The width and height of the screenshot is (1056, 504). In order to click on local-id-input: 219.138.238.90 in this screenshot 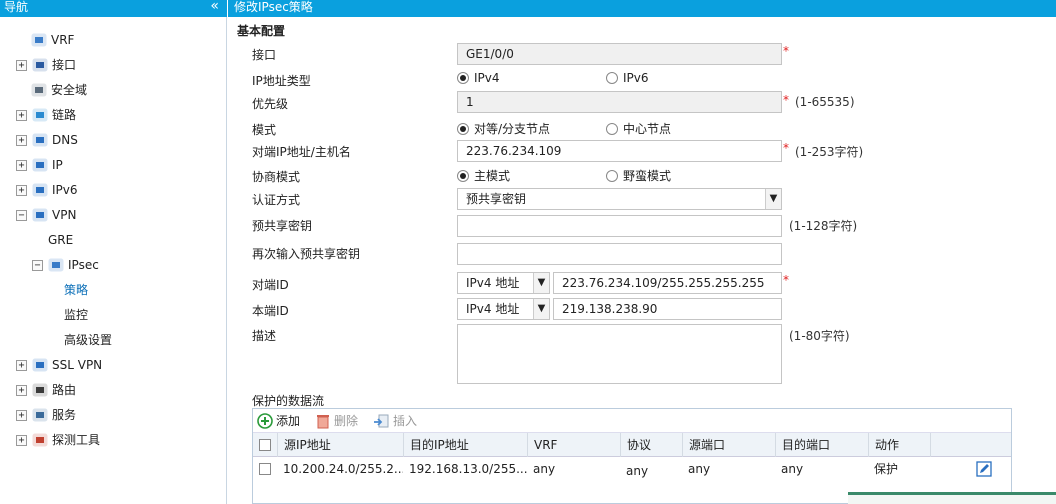, I will do `click(667, 309)`.